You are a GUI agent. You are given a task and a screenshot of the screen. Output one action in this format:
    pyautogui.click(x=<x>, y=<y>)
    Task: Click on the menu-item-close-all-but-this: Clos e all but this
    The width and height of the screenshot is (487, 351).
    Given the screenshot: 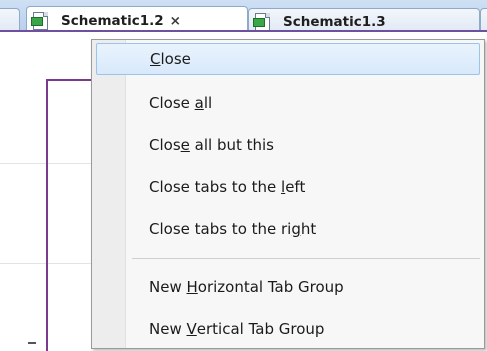 What is the action you would take?
    pyautogui.click(x=288, y=145)
    